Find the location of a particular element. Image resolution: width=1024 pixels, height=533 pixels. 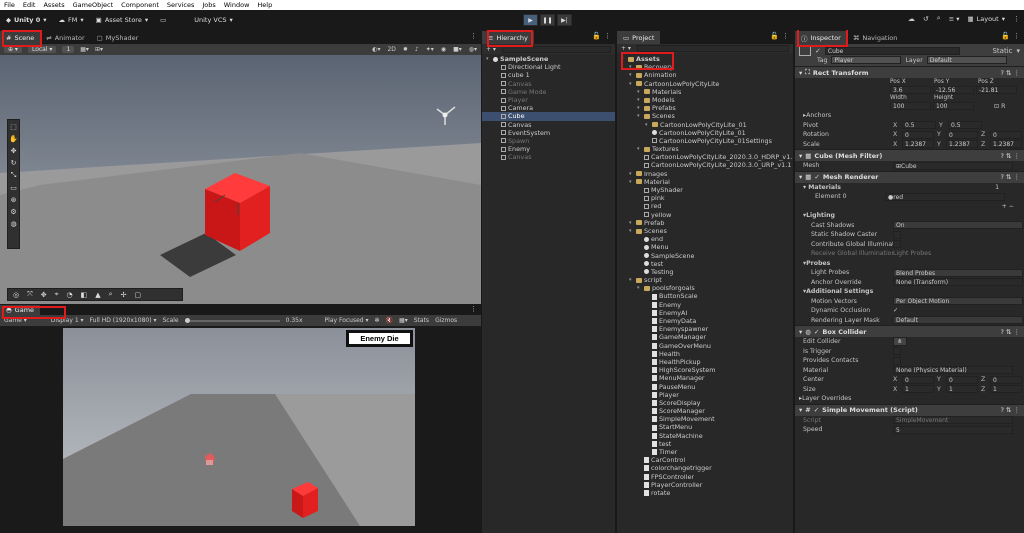

layers-dropdown: ≡ ▾ is located at coordinates (954, 19).